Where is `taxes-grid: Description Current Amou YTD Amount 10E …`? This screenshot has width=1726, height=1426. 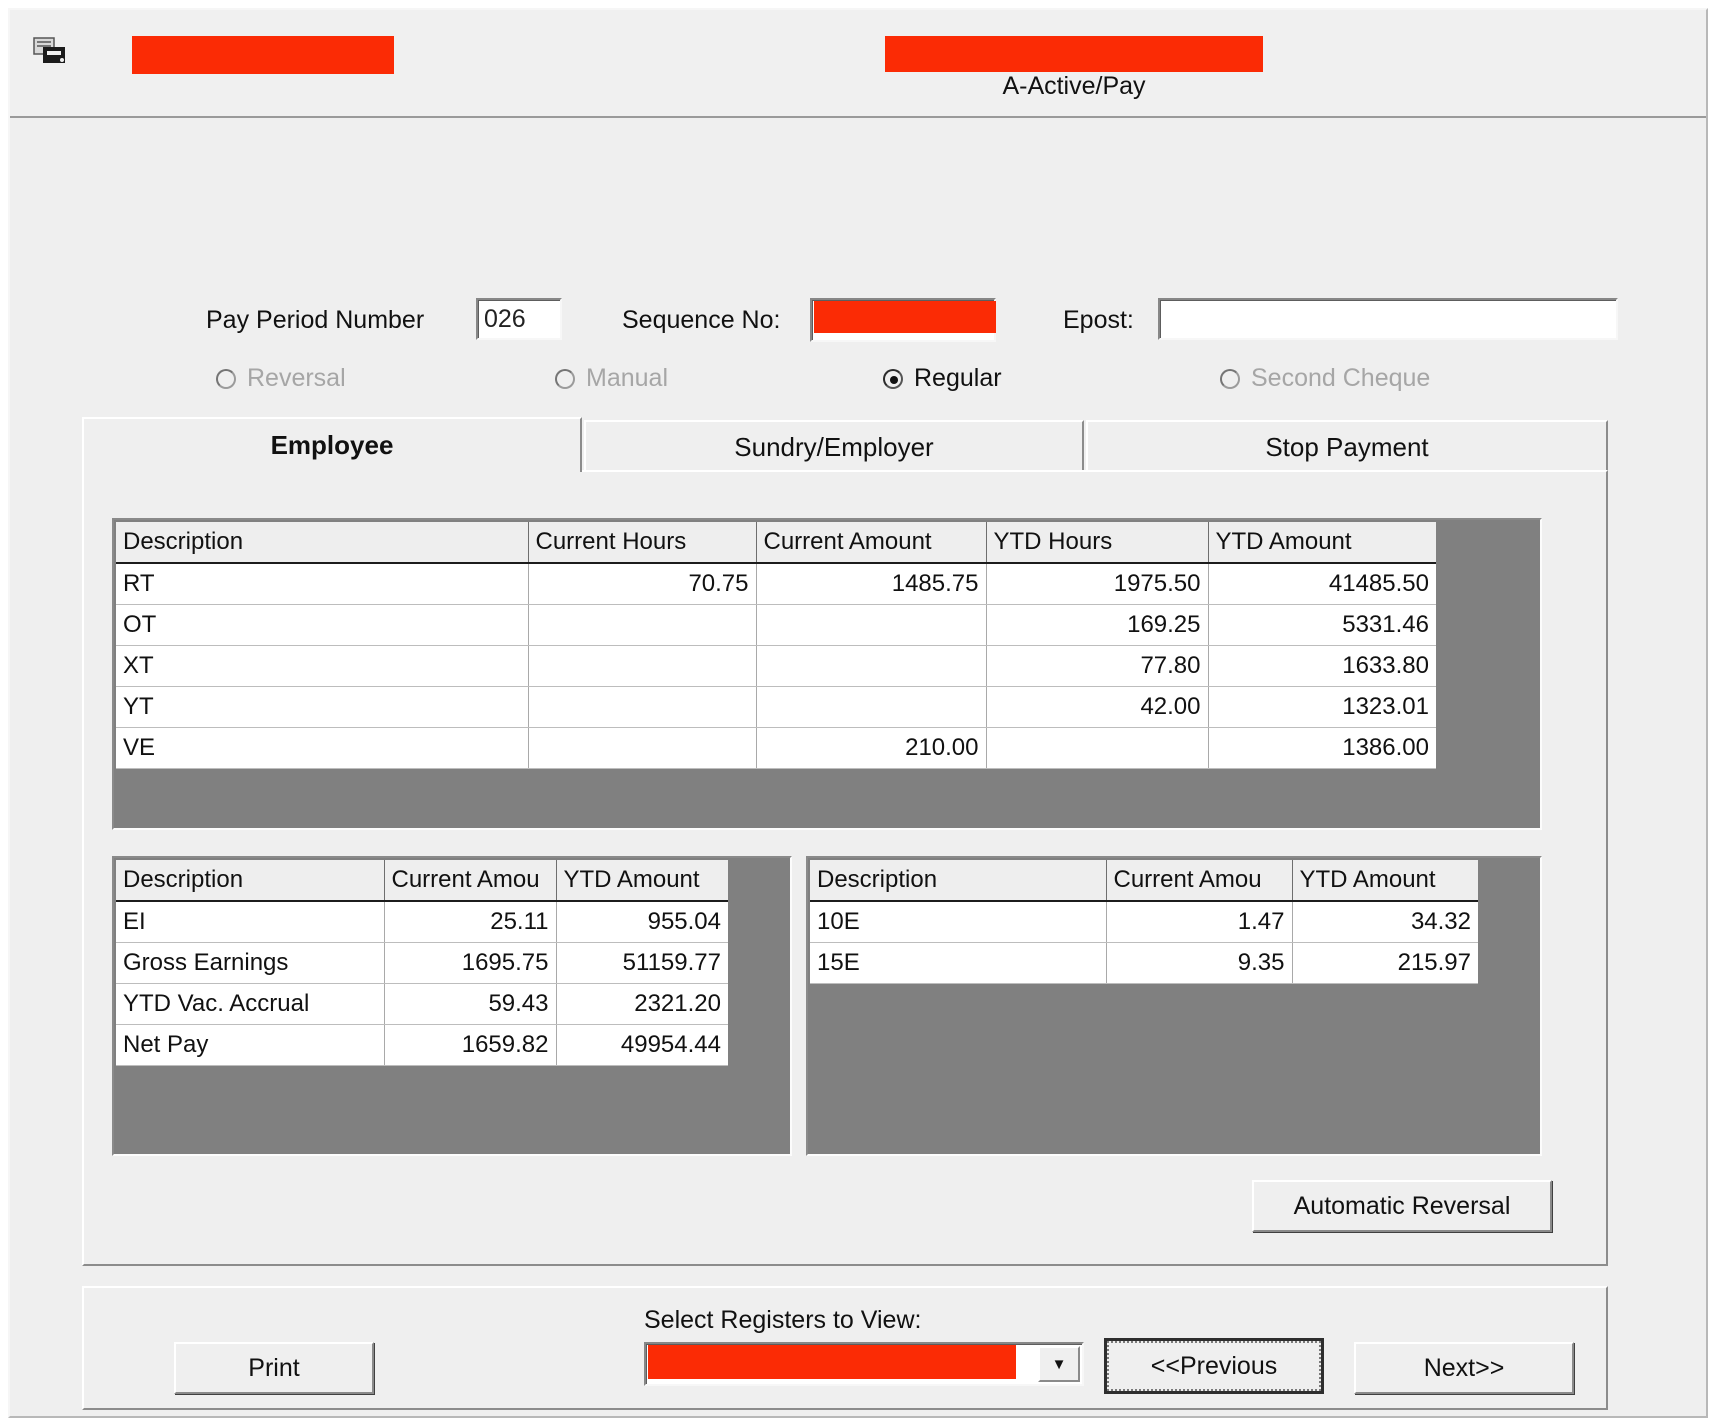
taxes-grid: Description Current Amou YTD Amount 10E … is located at coordinates (1174, 1006).